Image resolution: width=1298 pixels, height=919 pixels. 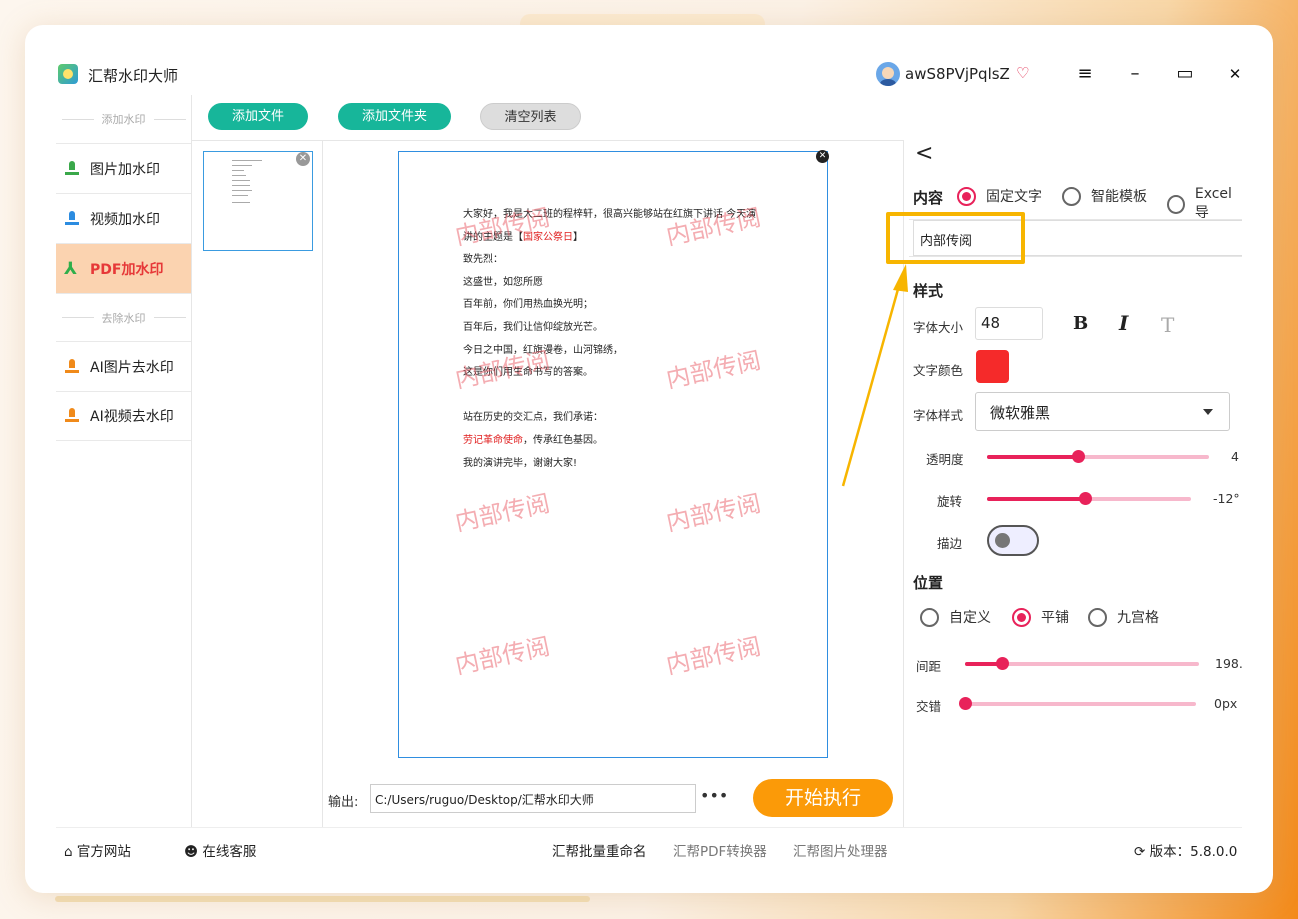 I want to click on radio-custom: 自定义, so click(x=955, y=617).